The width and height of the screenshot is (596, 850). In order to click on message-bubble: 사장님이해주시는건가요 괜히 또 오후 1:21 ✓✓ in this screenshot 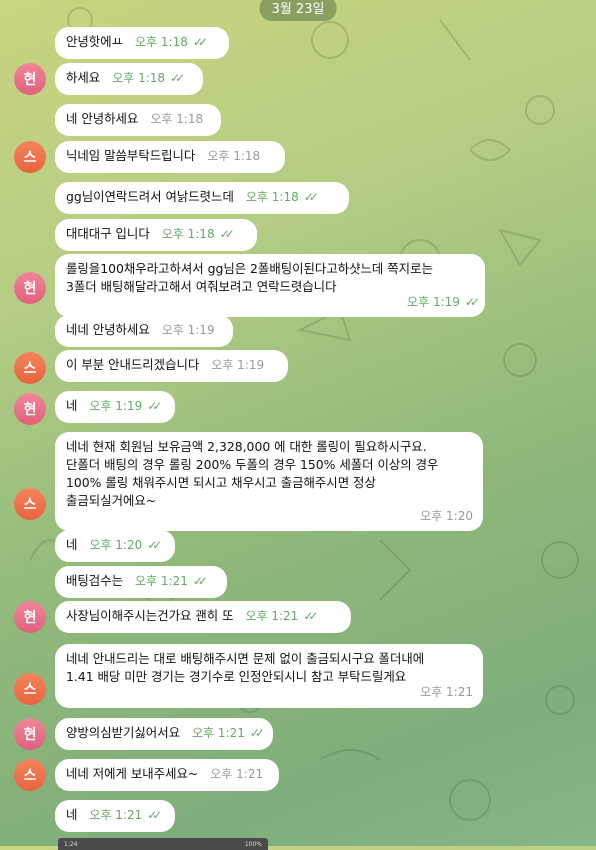, I will do `click(203, 617)`.